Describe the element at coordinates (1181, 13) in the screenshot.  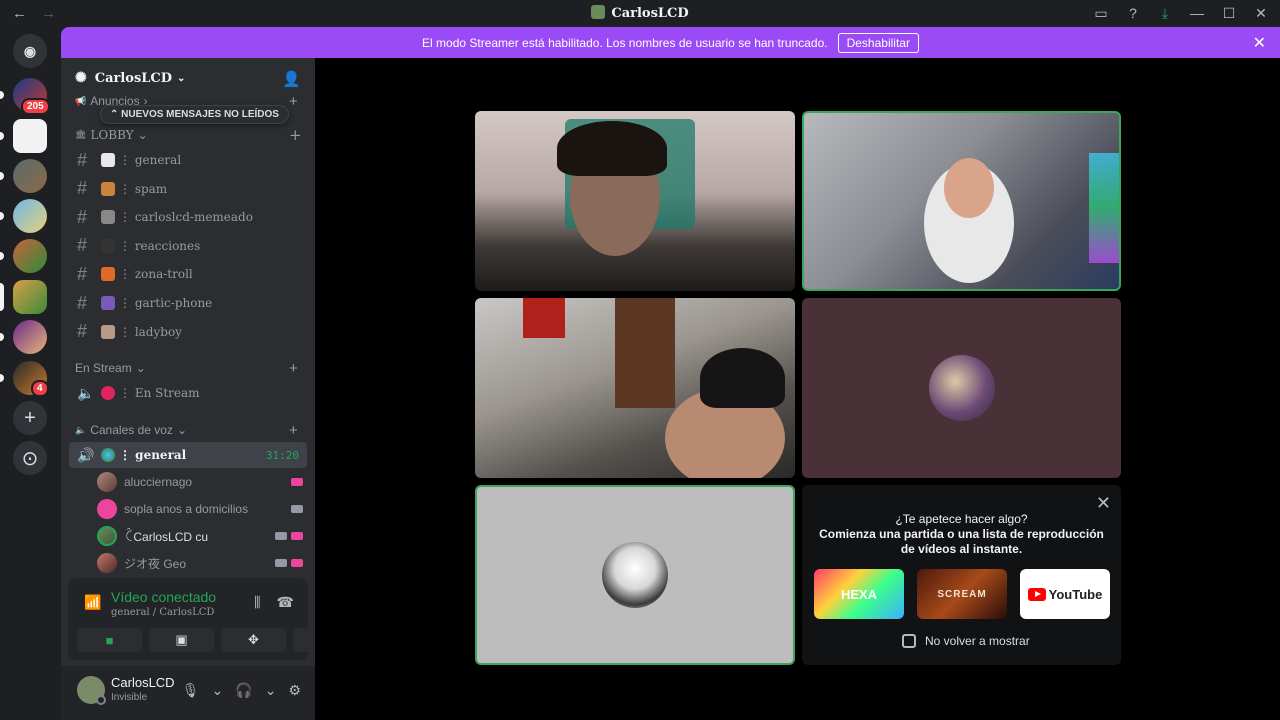
I see `title-actions: ▭ ? ⤓ — ☐ ✕` at that location.